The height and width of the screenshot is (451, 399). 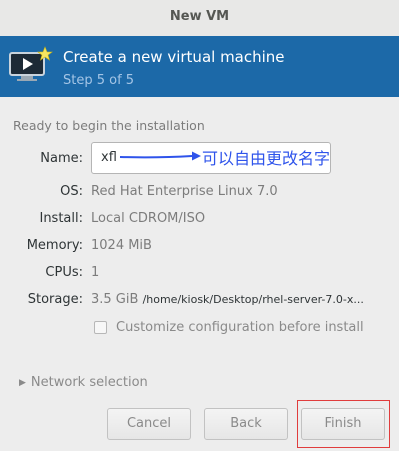 What do you see at coordinates (100, 327) in the screenshot?
I see `customize-checkbox` at bounding box center [100, 327].